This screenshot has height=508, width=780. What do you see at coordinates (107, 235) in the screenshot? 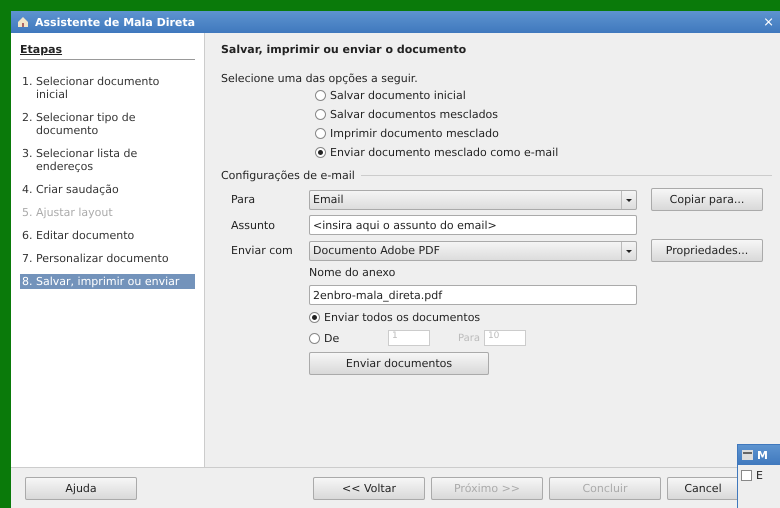
I see `step-item: 6. Editar documento` at bounding box center [107, 235].